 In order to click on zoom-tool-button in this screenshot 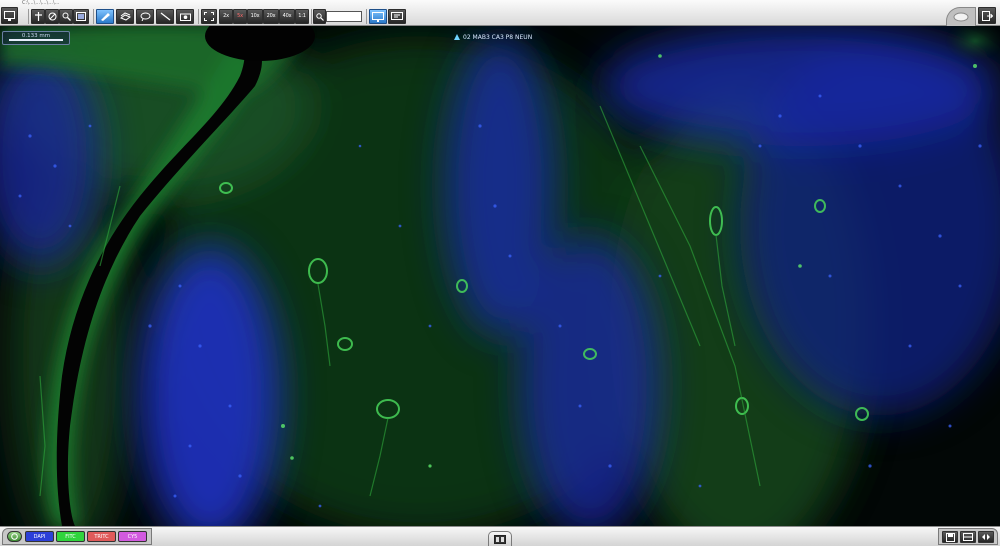, I will do `click(66, 16)`.